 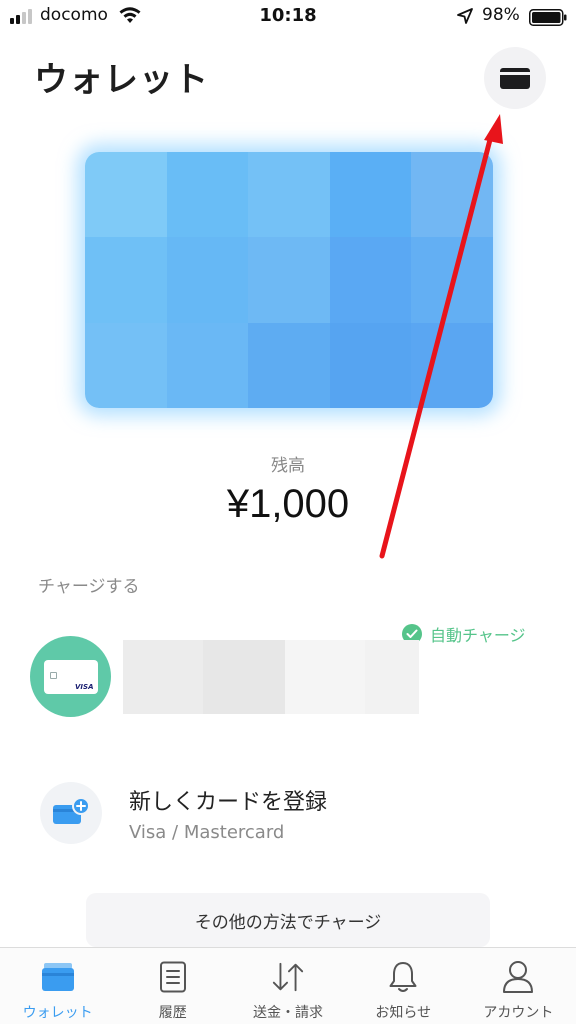 I want to click on add-card-subtitle: Visa / Mastercard, so click(x=207, y=832).